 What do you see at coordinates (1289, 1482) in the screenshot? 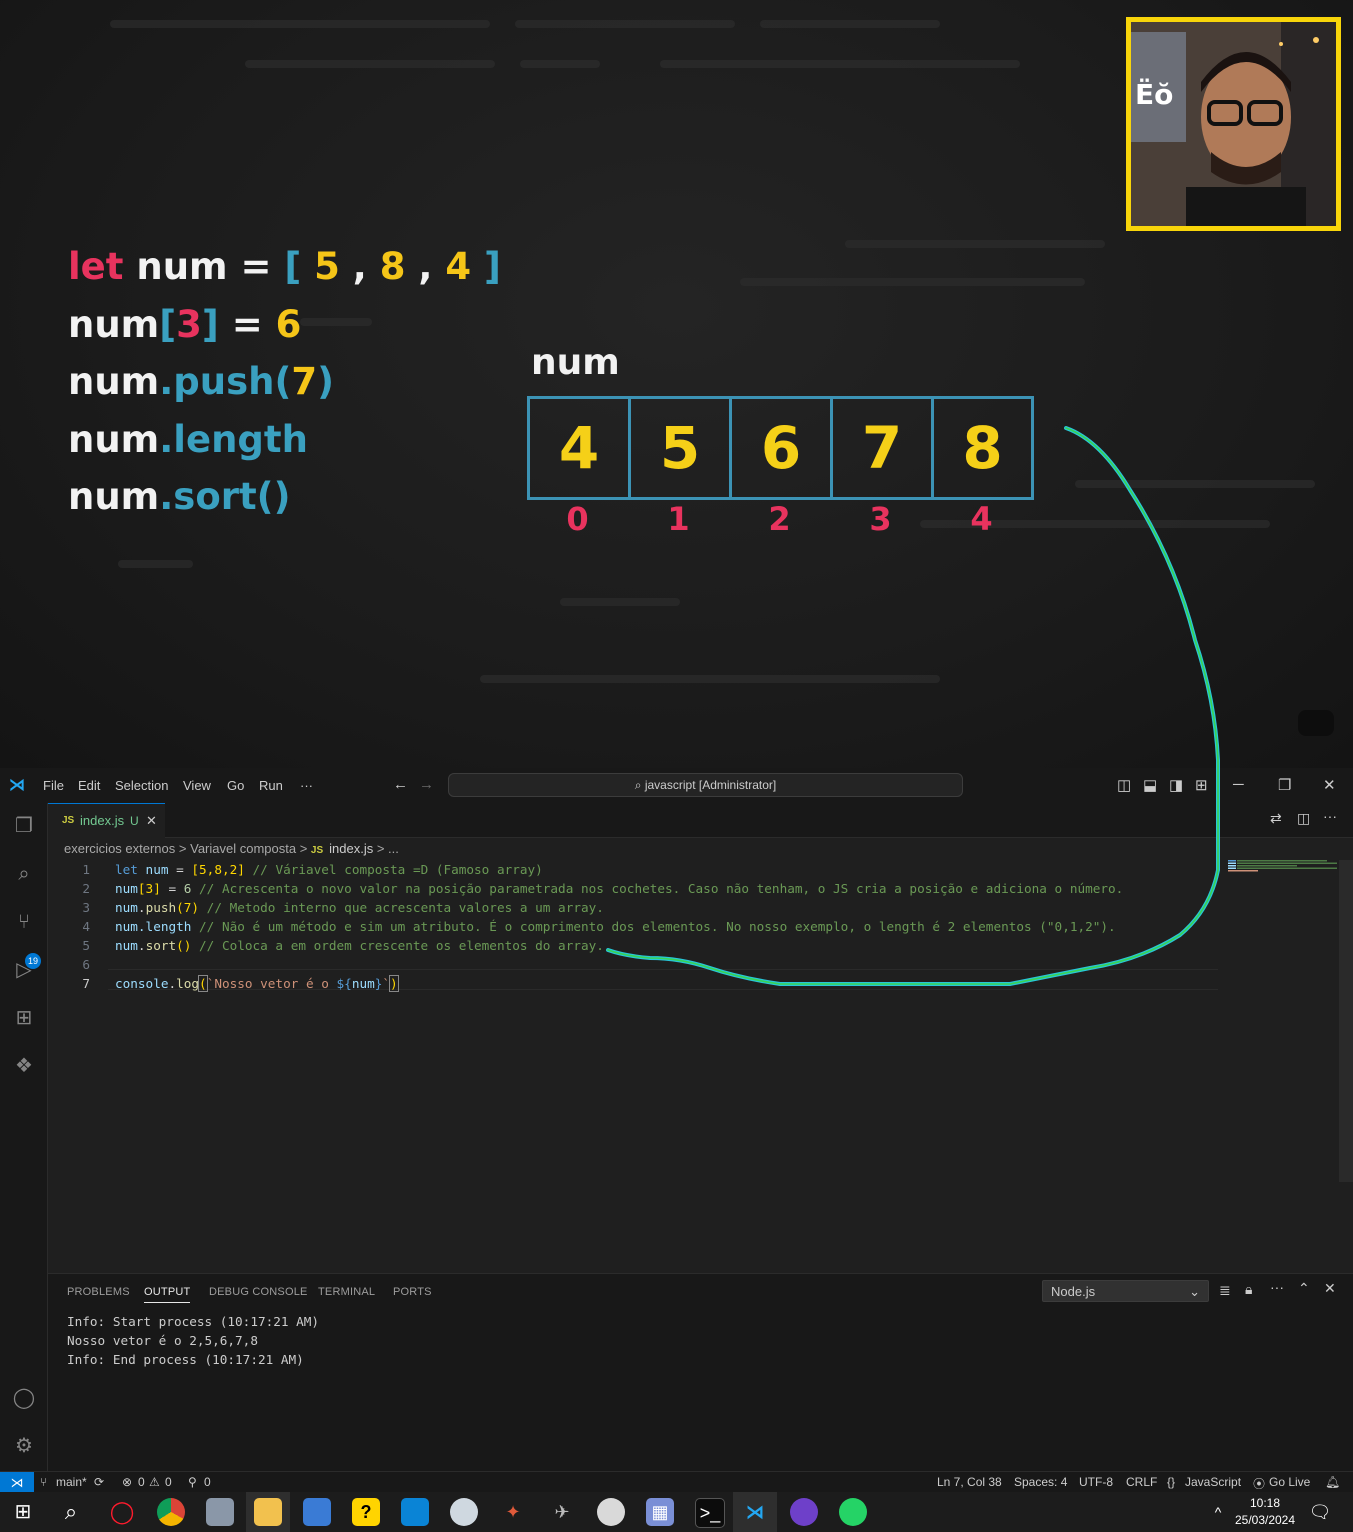
I see `go-live-button: Go Live` at bounding box center [1289, 1482].